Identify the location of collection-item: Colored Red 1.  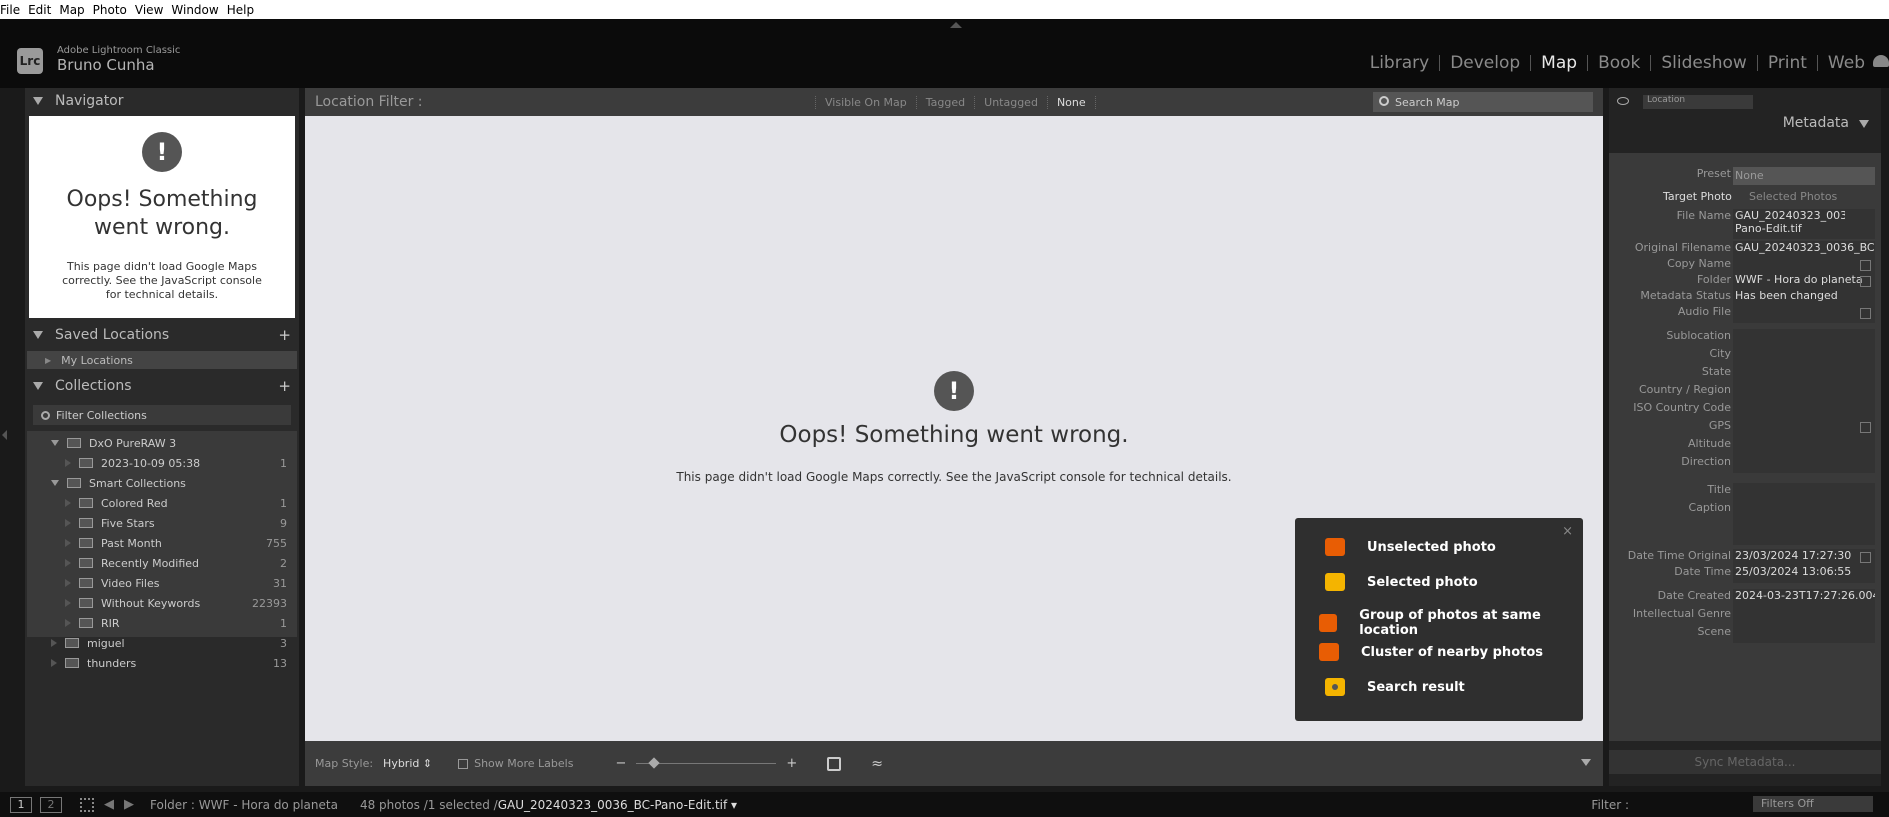
(162, 503).